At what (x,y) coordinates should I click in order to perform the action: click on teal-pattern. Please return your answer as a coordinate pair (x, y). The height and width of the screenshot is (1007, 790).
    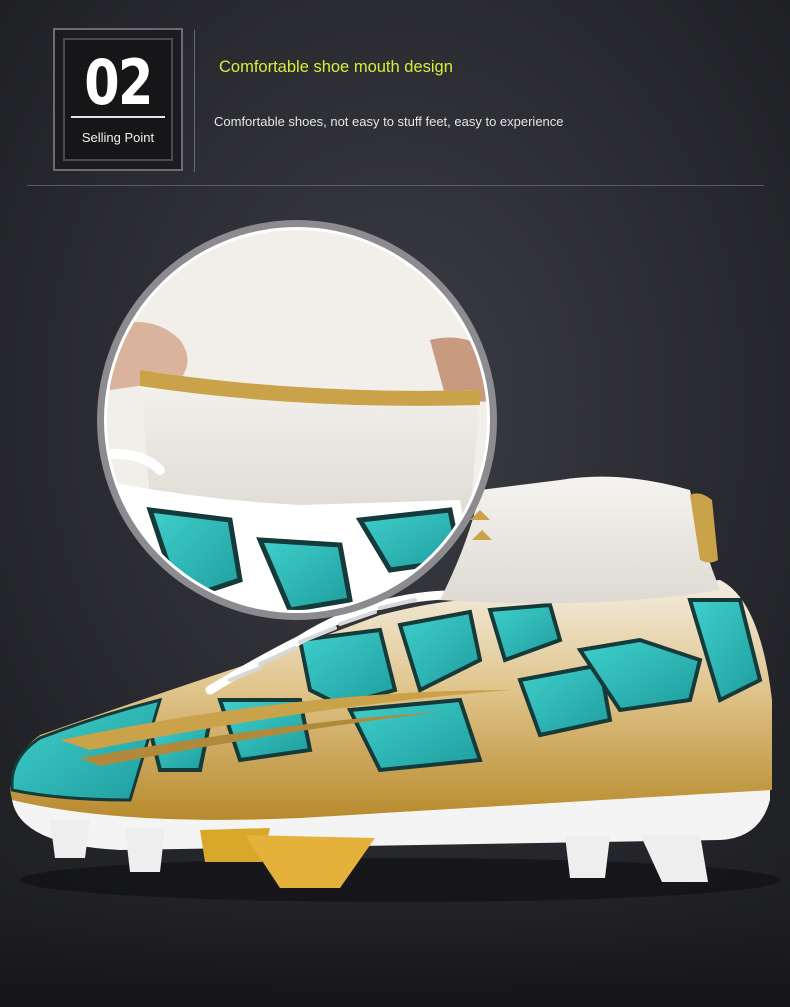
    Looking at the image, I should click on (347, 667).